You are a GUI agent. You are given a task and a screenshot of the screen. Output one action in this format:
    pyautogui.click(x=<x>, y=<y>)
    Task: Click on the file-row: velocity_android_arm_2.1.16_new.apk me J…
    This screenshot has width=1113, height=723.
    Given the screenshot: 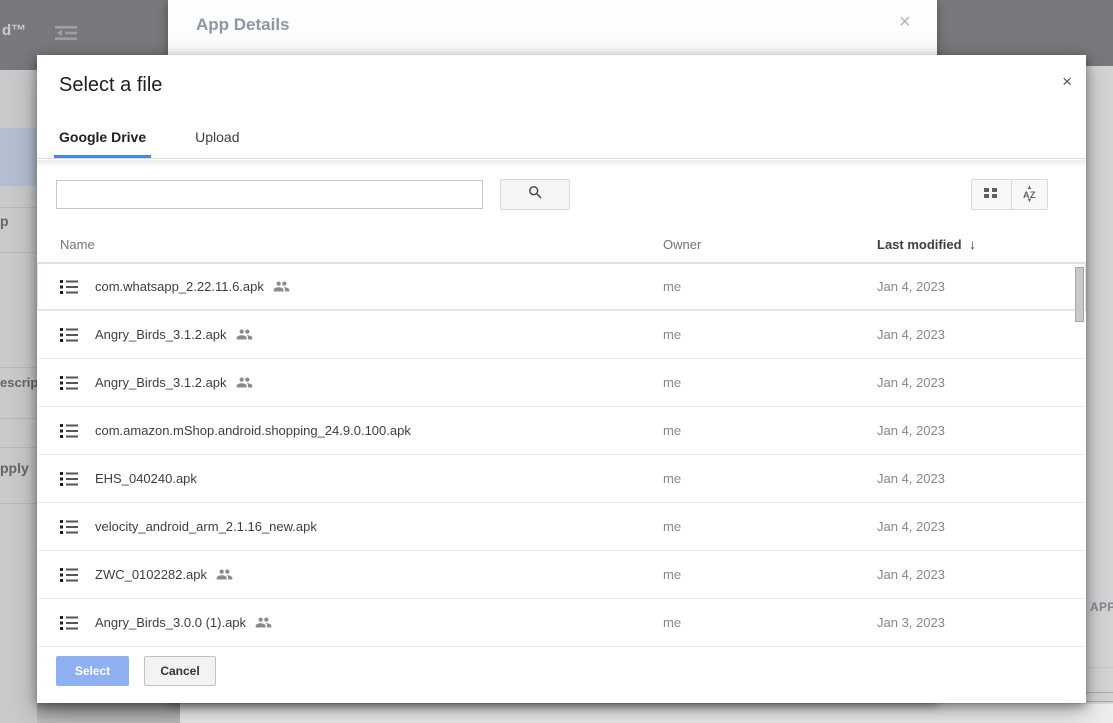 What is the action you would take?
    pyautogui.click(x=561, y=527)
    